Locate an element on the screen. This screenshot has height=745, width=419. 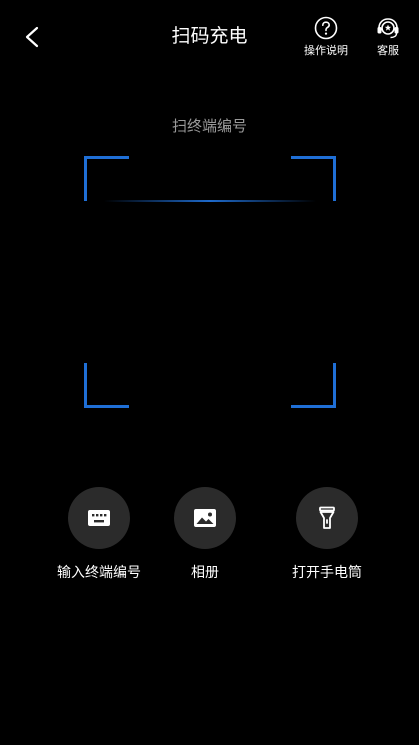
back-button is located at coordinates (33, 37).